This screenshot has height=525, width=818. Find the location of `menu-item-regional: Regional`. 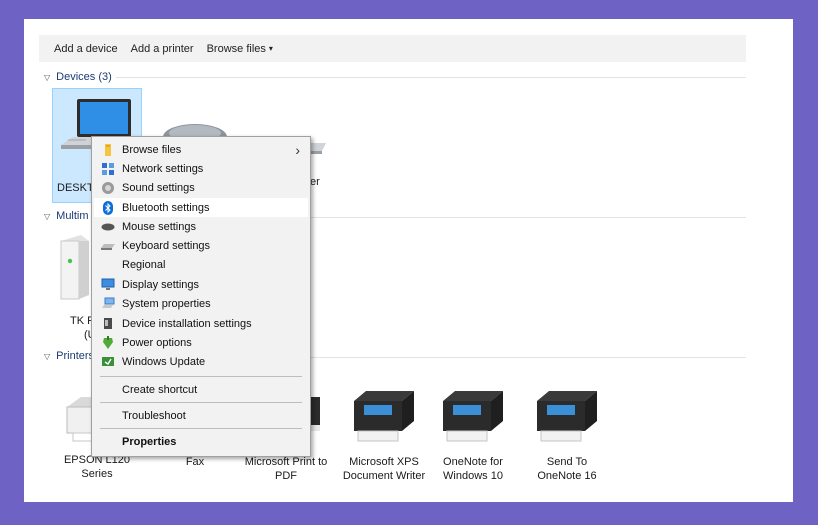

menu-item-regional: Regional is located at coordinates (201, 264).